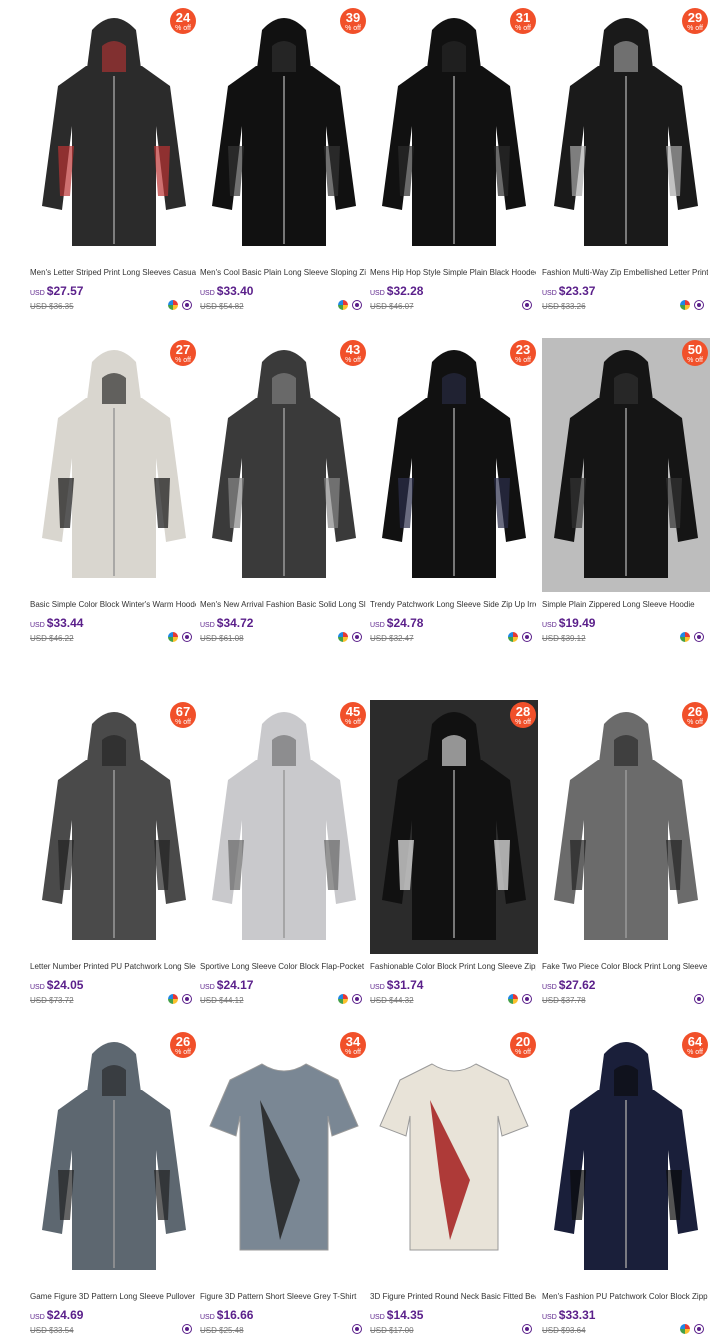 The width and height of the screenshot is (722, 1338). What do you see at coordinates (396, 623) in the screenshot?
I see `product-price: USD $24.78` at bounding box center [396, 623].